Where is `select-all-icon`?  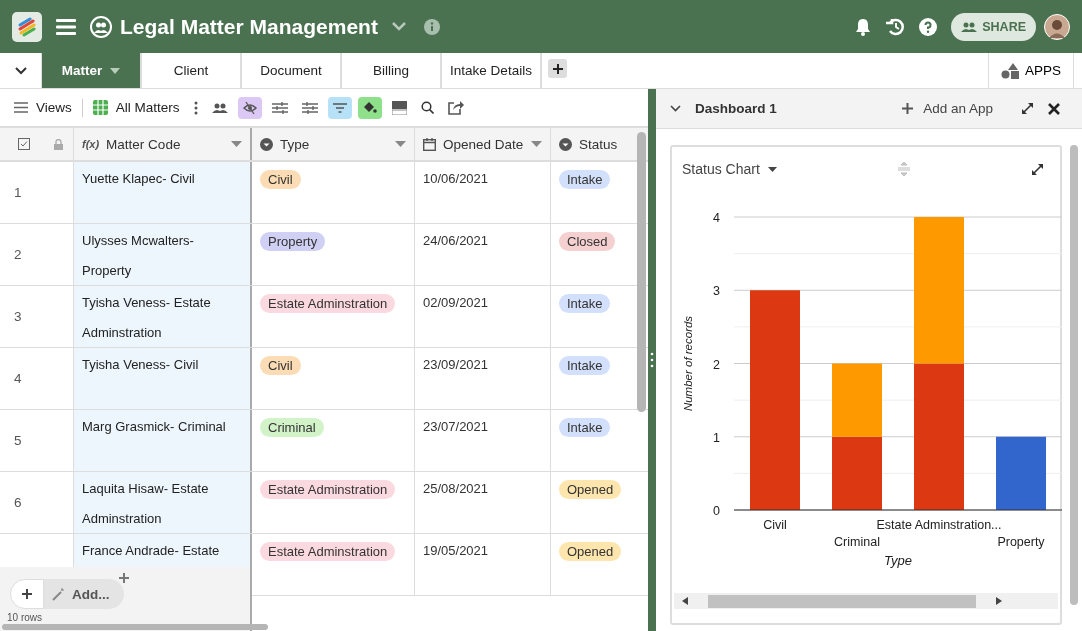
select-all-icon is located at coordinates (24, 144).